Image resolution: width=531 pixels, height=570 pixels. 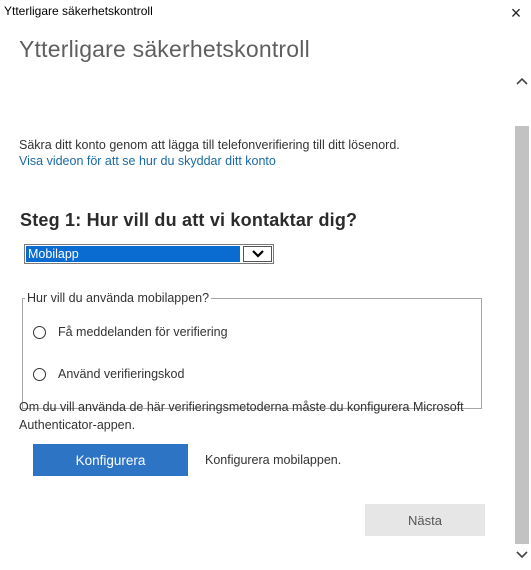 What do you see at coordinates (118, 298) in the screenshot?
I see `usage-group-legend: Hur vill du använda mobilappen?` at bounding box center [118, 298].